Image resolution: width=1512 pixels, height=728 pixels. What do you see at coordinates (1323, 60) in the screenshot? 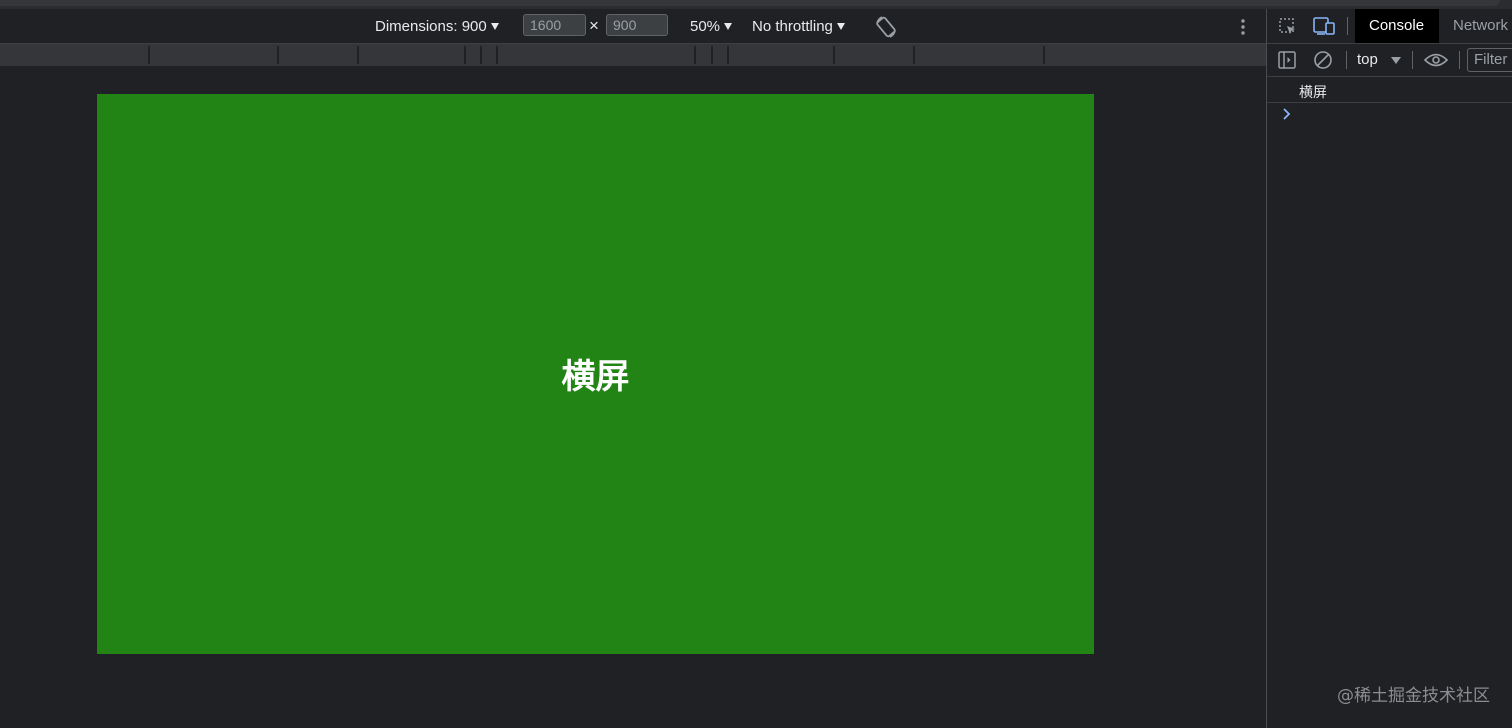
I see `clear-console-icon` at bounding box center [1323, 60].